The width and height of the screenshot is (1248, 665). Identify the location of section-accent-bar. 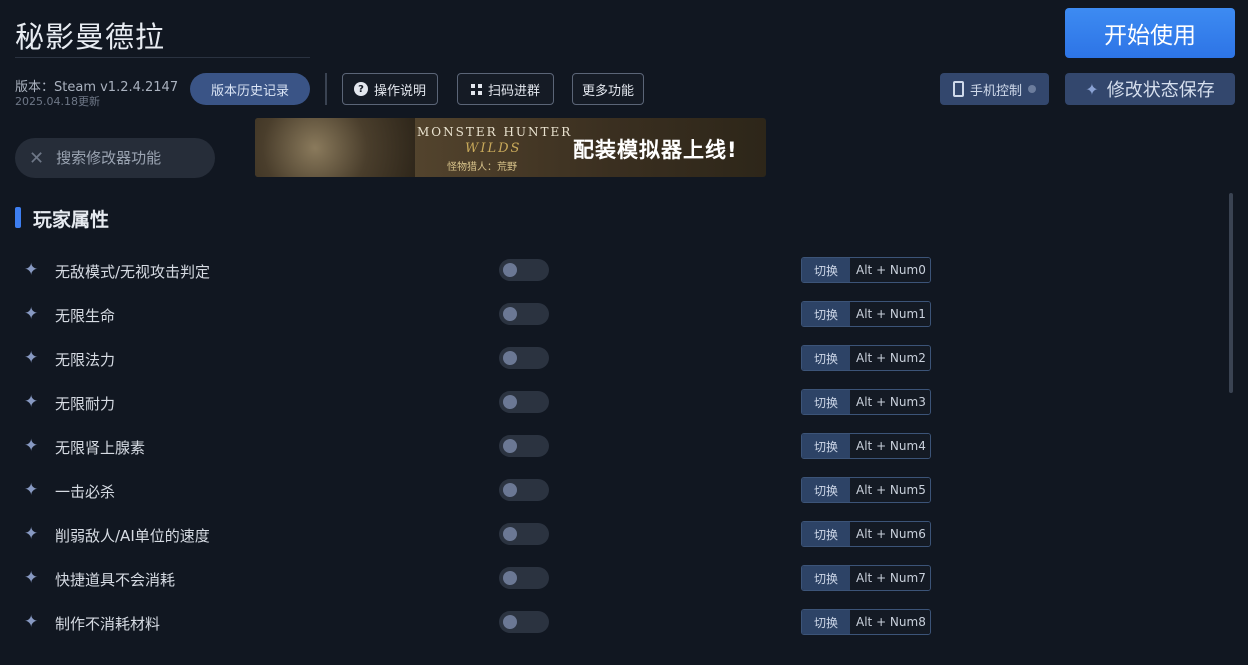
(18, 217).